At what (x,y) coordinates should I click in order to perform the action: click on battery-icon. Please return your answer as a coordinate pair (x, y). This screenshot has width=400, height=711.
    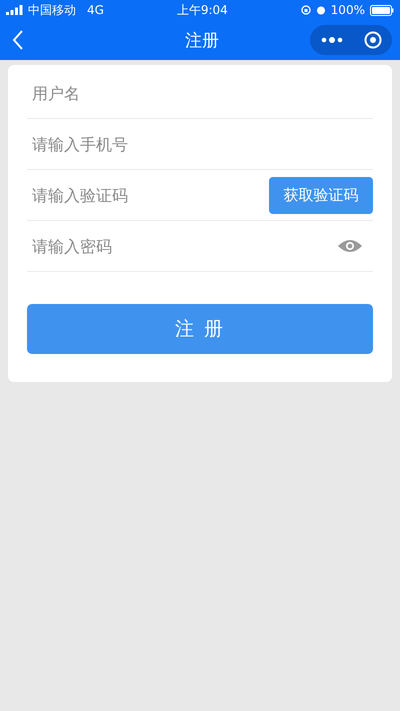
    Looking at the image, I should click on (382, 10).